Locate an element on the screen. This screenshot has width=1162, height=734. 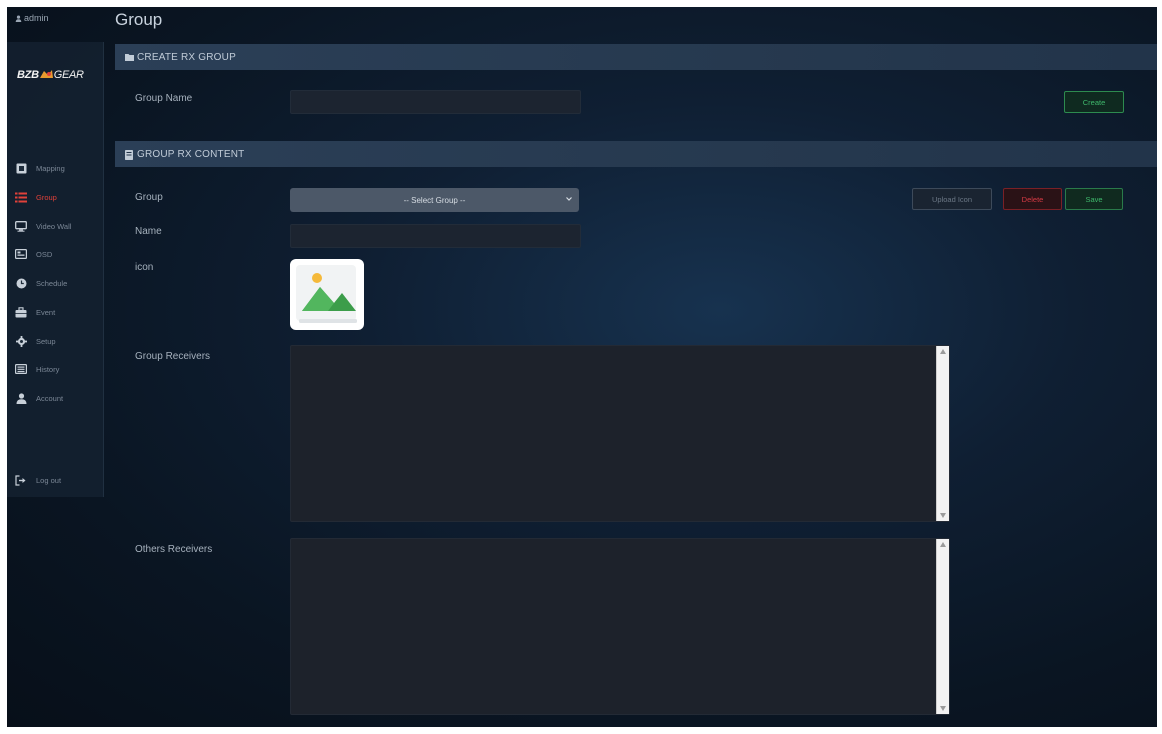
username: admin is located at coordinates (36, 18).